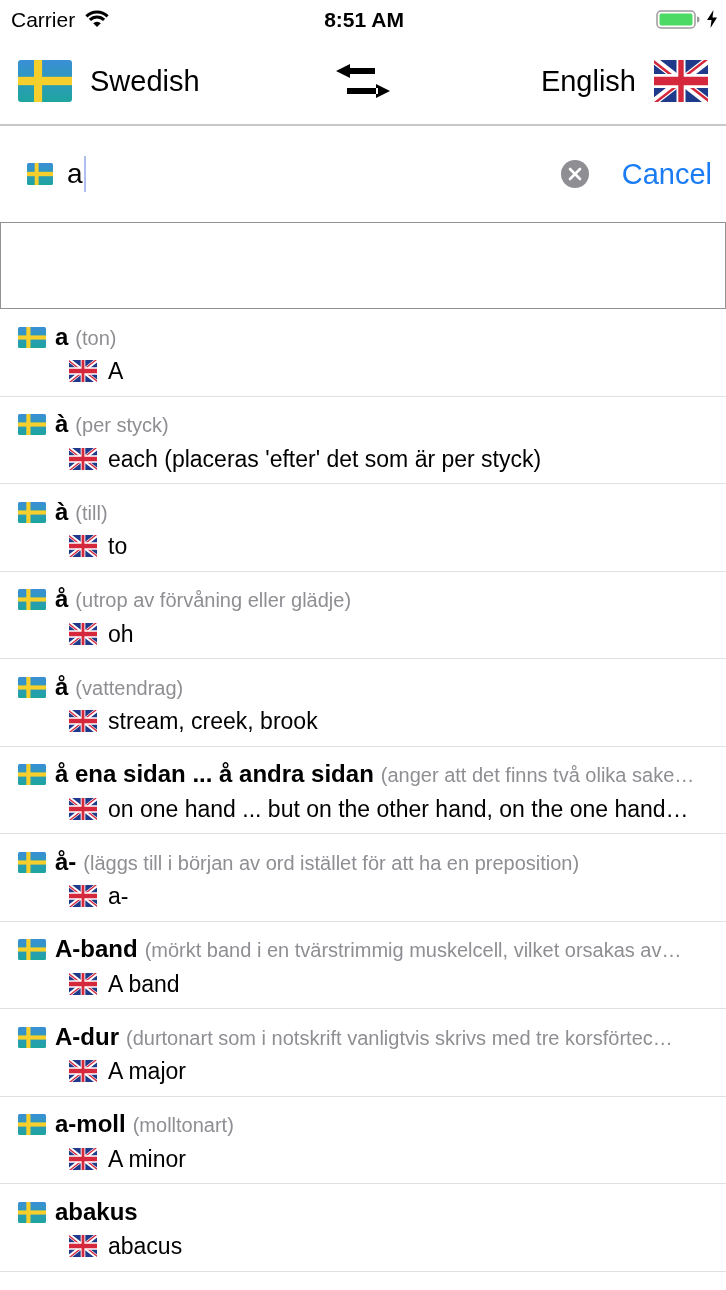 This screenshot has height=1290, width=726. What do you see at coordinates (96, 1212) in the screenshot?
I see `headword: abakus` at bounding box center [96, 1212].